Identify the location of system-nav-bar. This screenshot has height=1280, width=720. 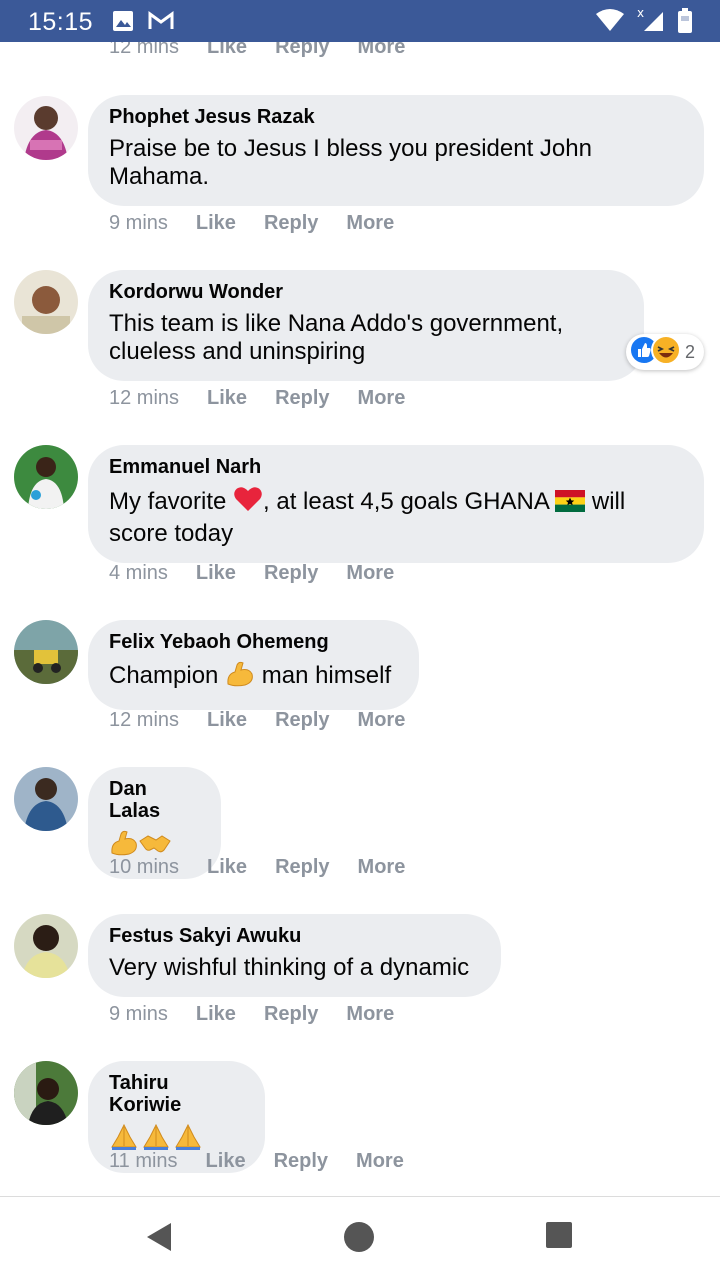
(360, 1238).